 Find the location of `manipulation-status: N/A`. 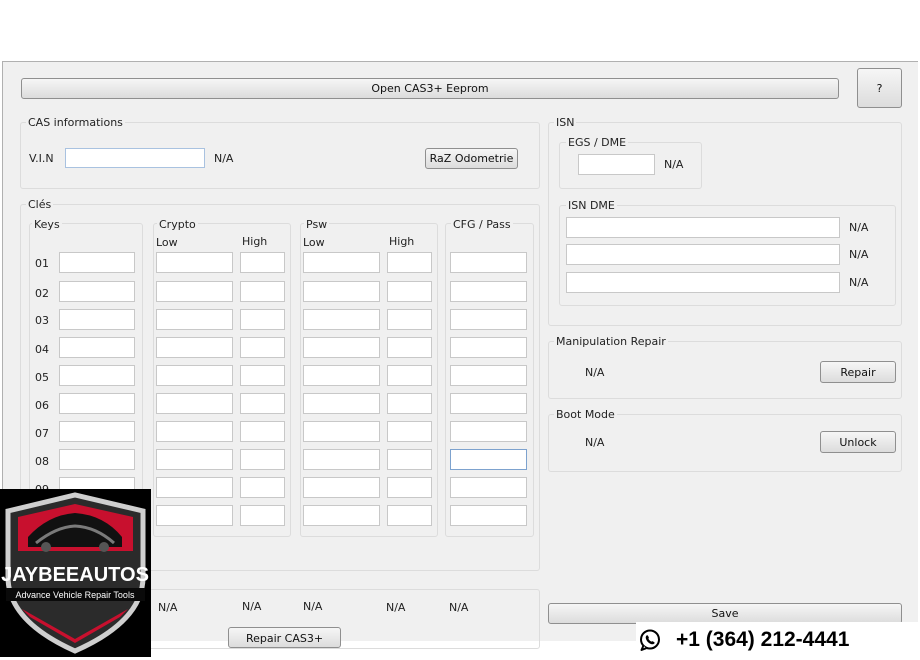

manipulation-status: N/A is located at coordinates (595, 372).